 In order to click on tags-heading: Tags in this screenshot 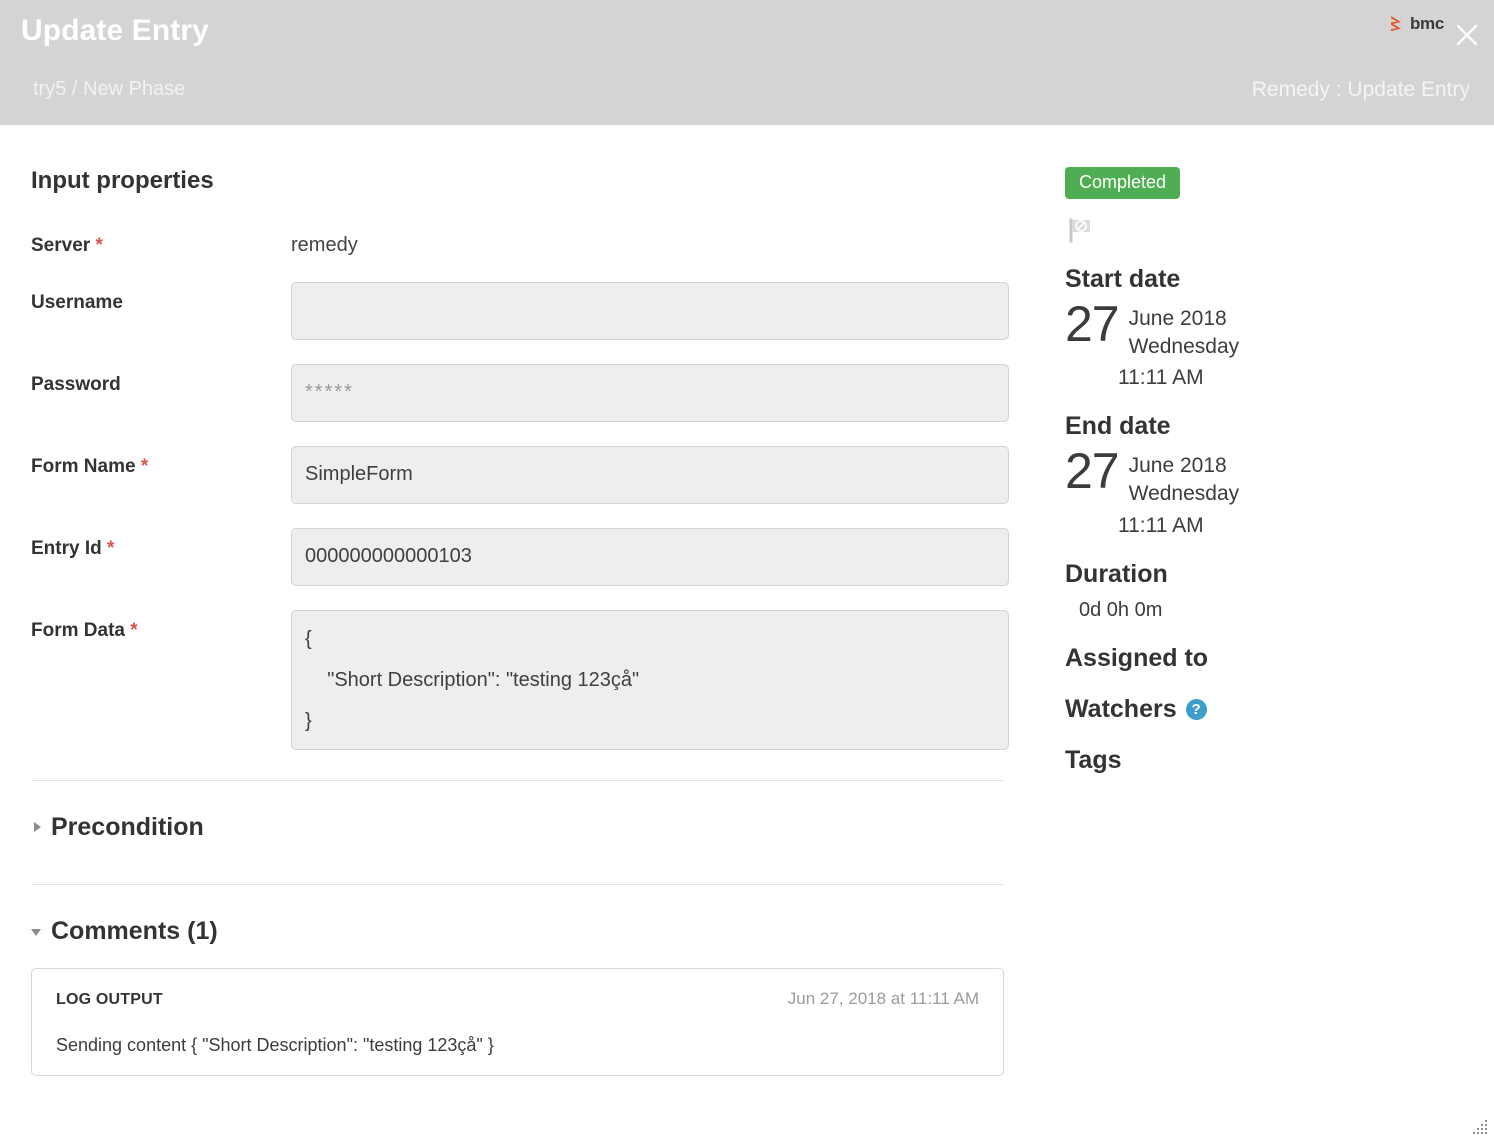, I will do `click(1093, 759)`.